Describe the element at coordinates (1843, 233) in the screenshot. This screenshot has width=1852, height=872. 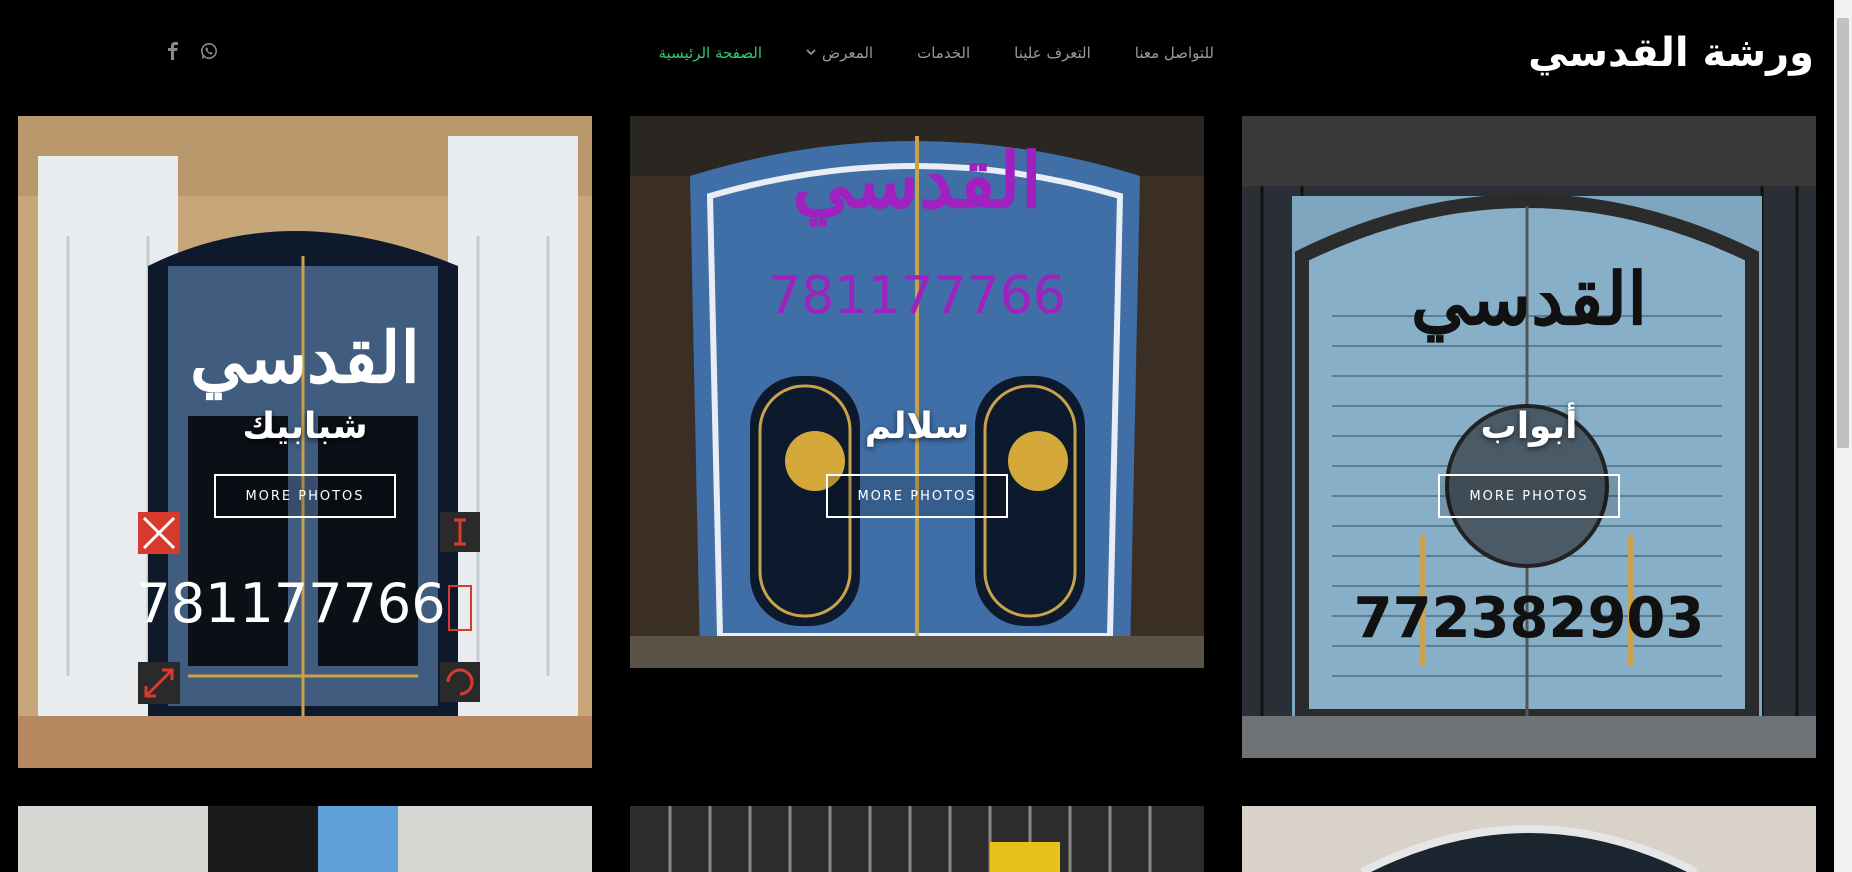
I see `scrollbar-thumb` at that location.